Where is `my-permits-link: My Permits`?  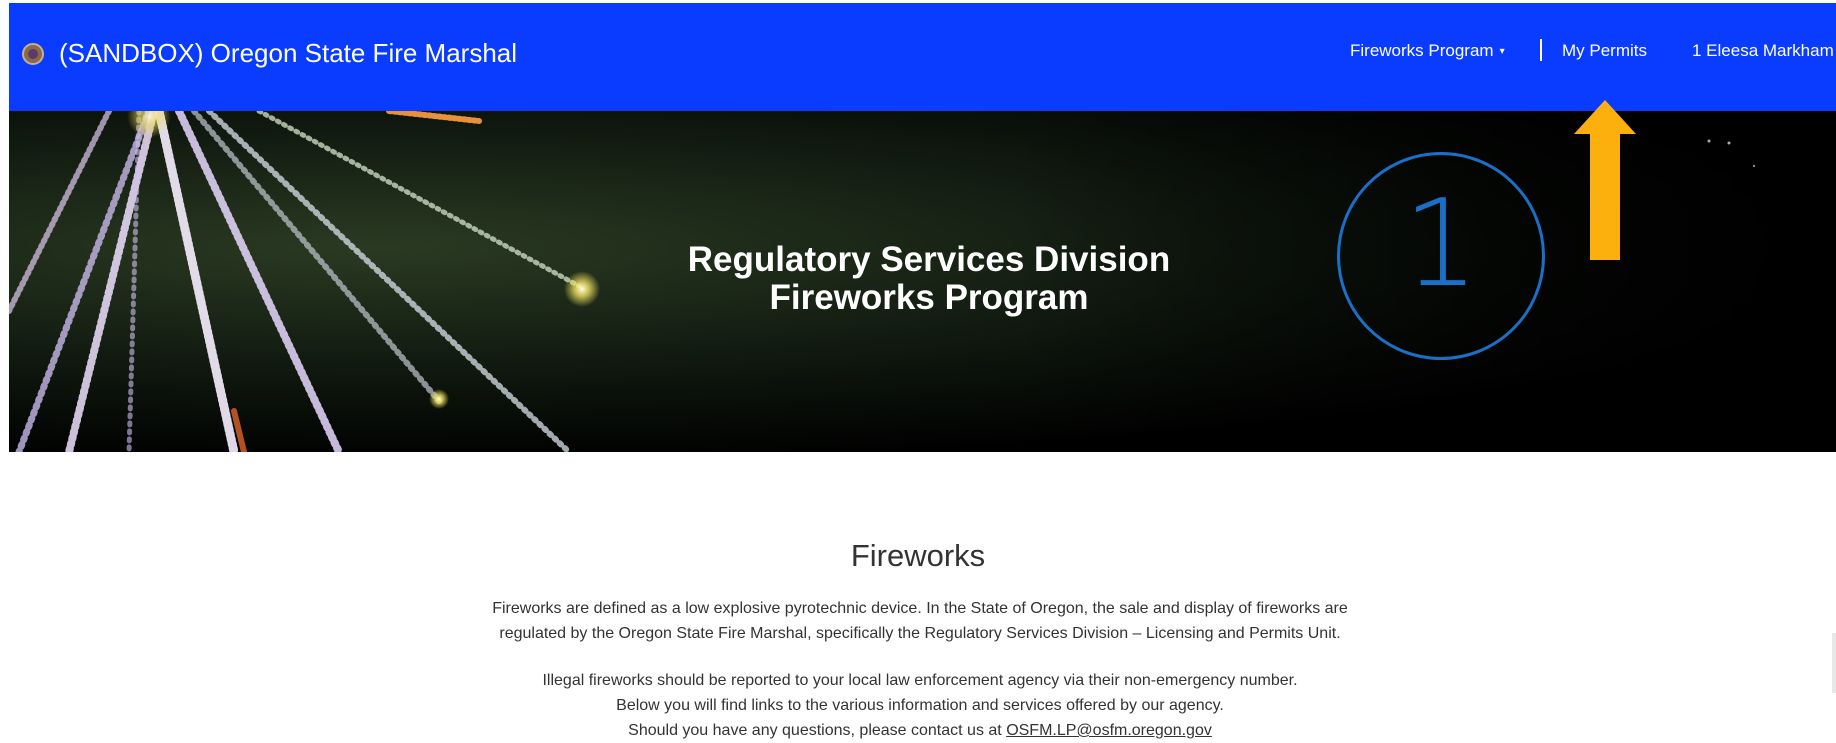
my-permits-link: My Permits is located at coordinates (1604, 51).